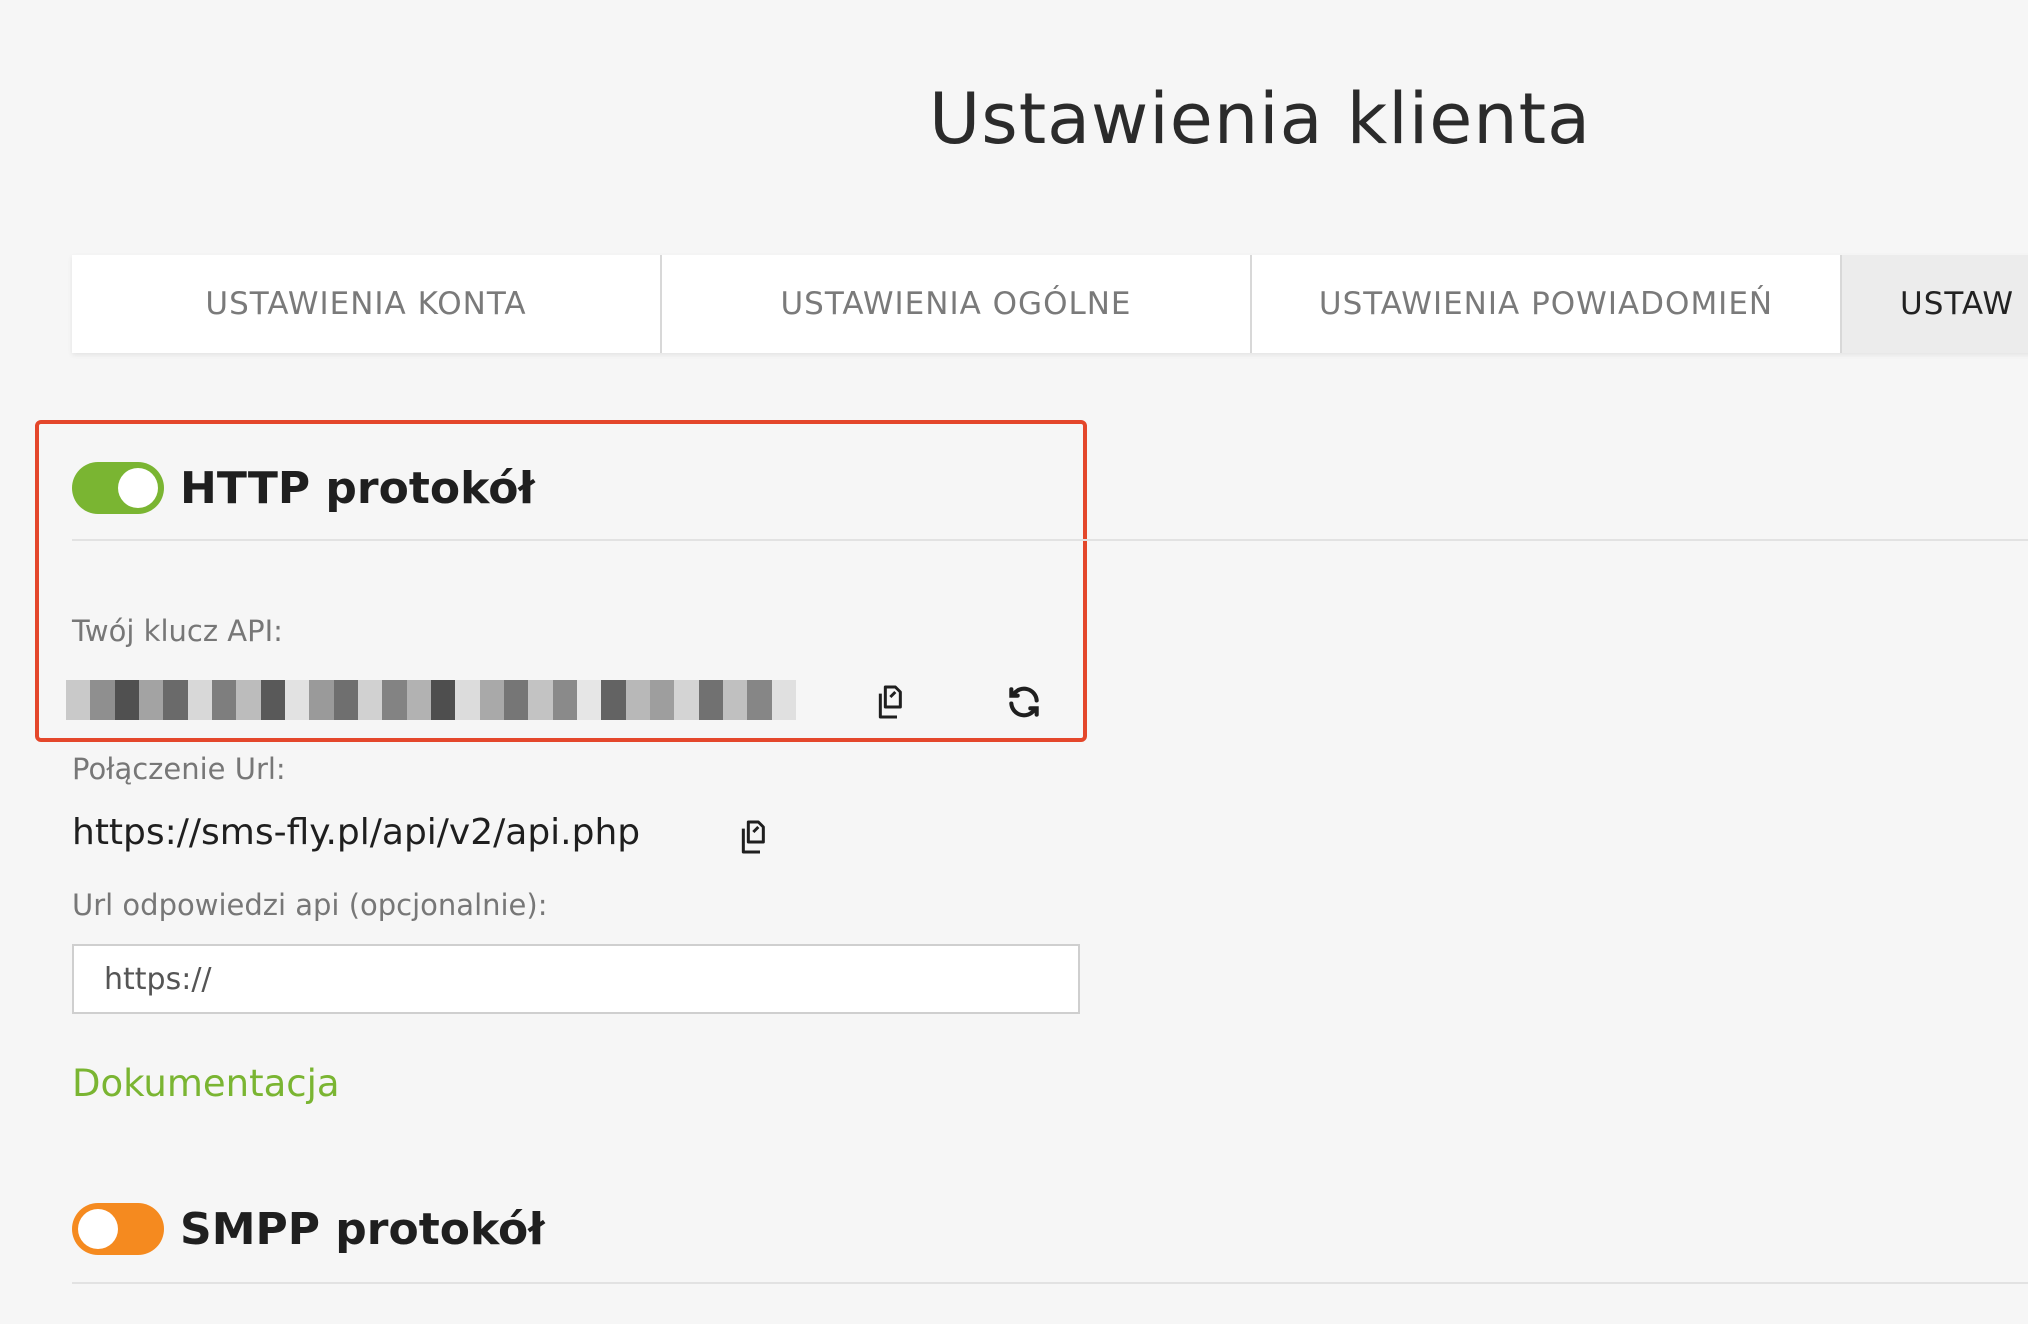  What do you see at coordinates (1050, 1283) in the screenshot?
I see `smpp-divider` at bounding box center [1050, 1283].